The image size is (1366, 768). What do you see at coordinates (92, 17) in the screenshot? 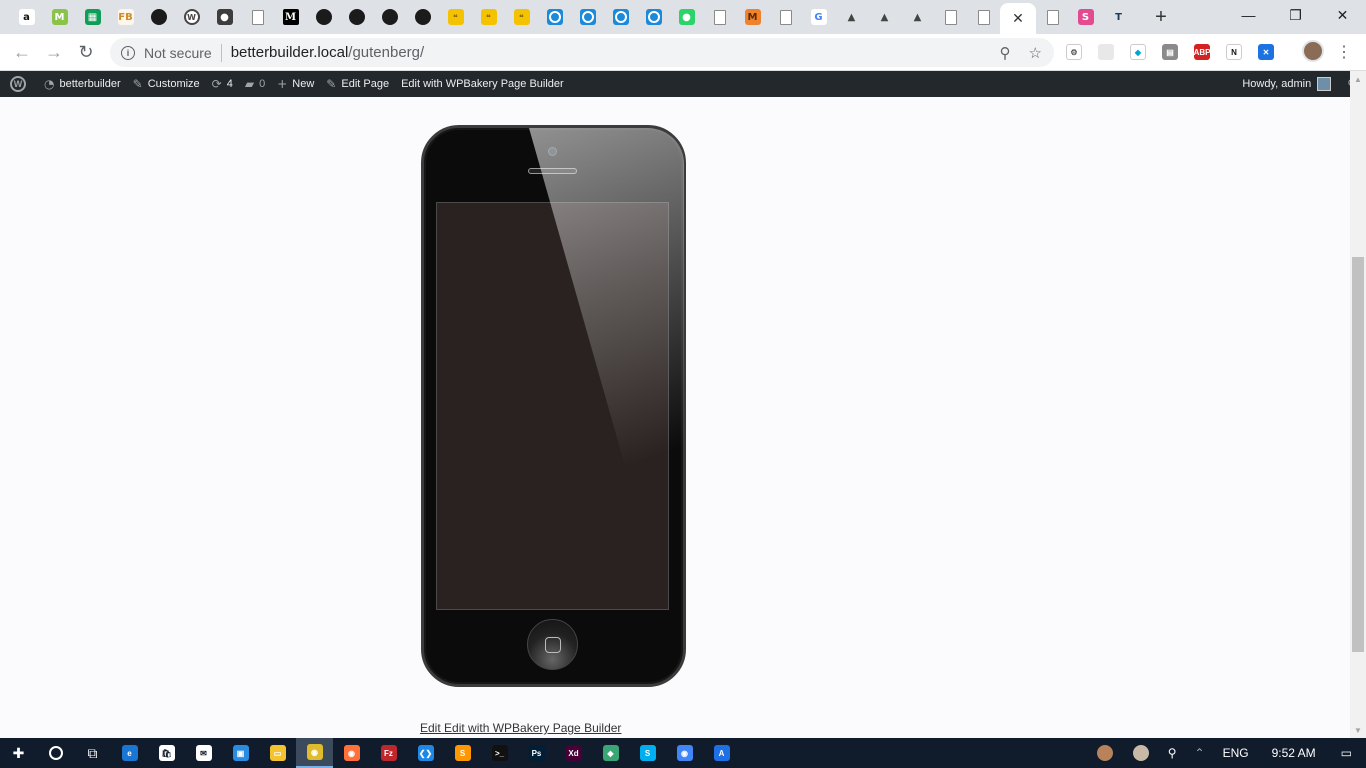
I see `tab: ▦` at bounding box center [92, 17].